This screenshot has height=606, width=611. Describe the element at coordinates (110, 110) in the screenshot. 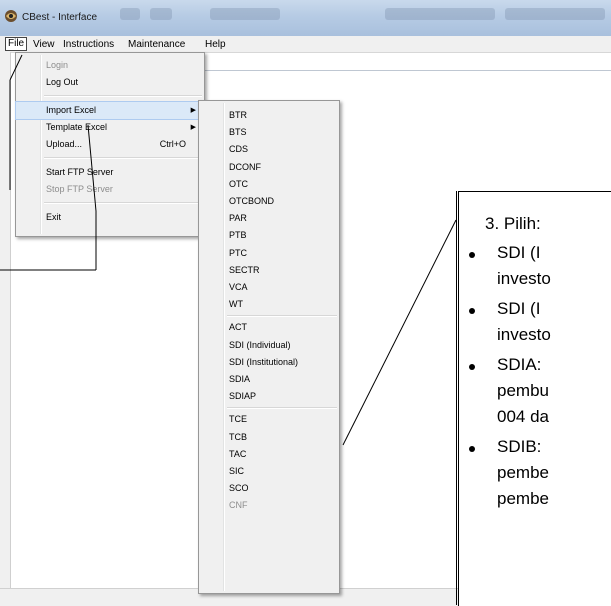

I see `menu-item-import-excel: Import Excel ▶` at that location.